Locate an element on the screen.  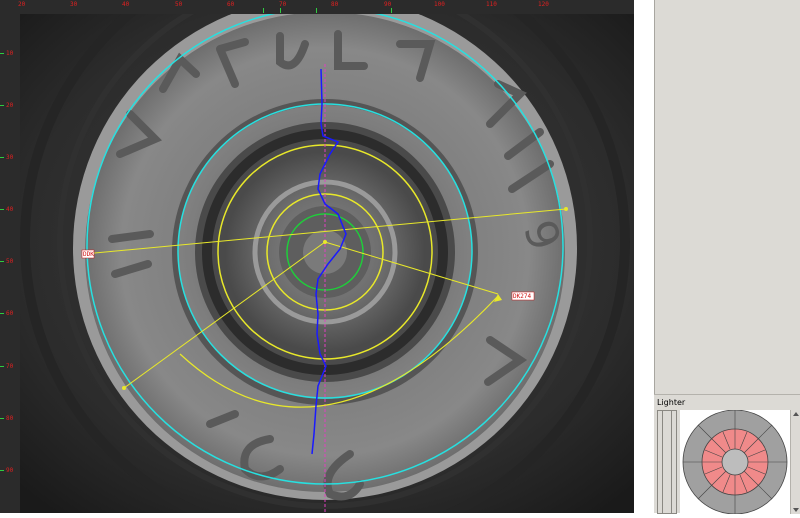
ruler-left-label: 10 is located at coordinates (10, 53).